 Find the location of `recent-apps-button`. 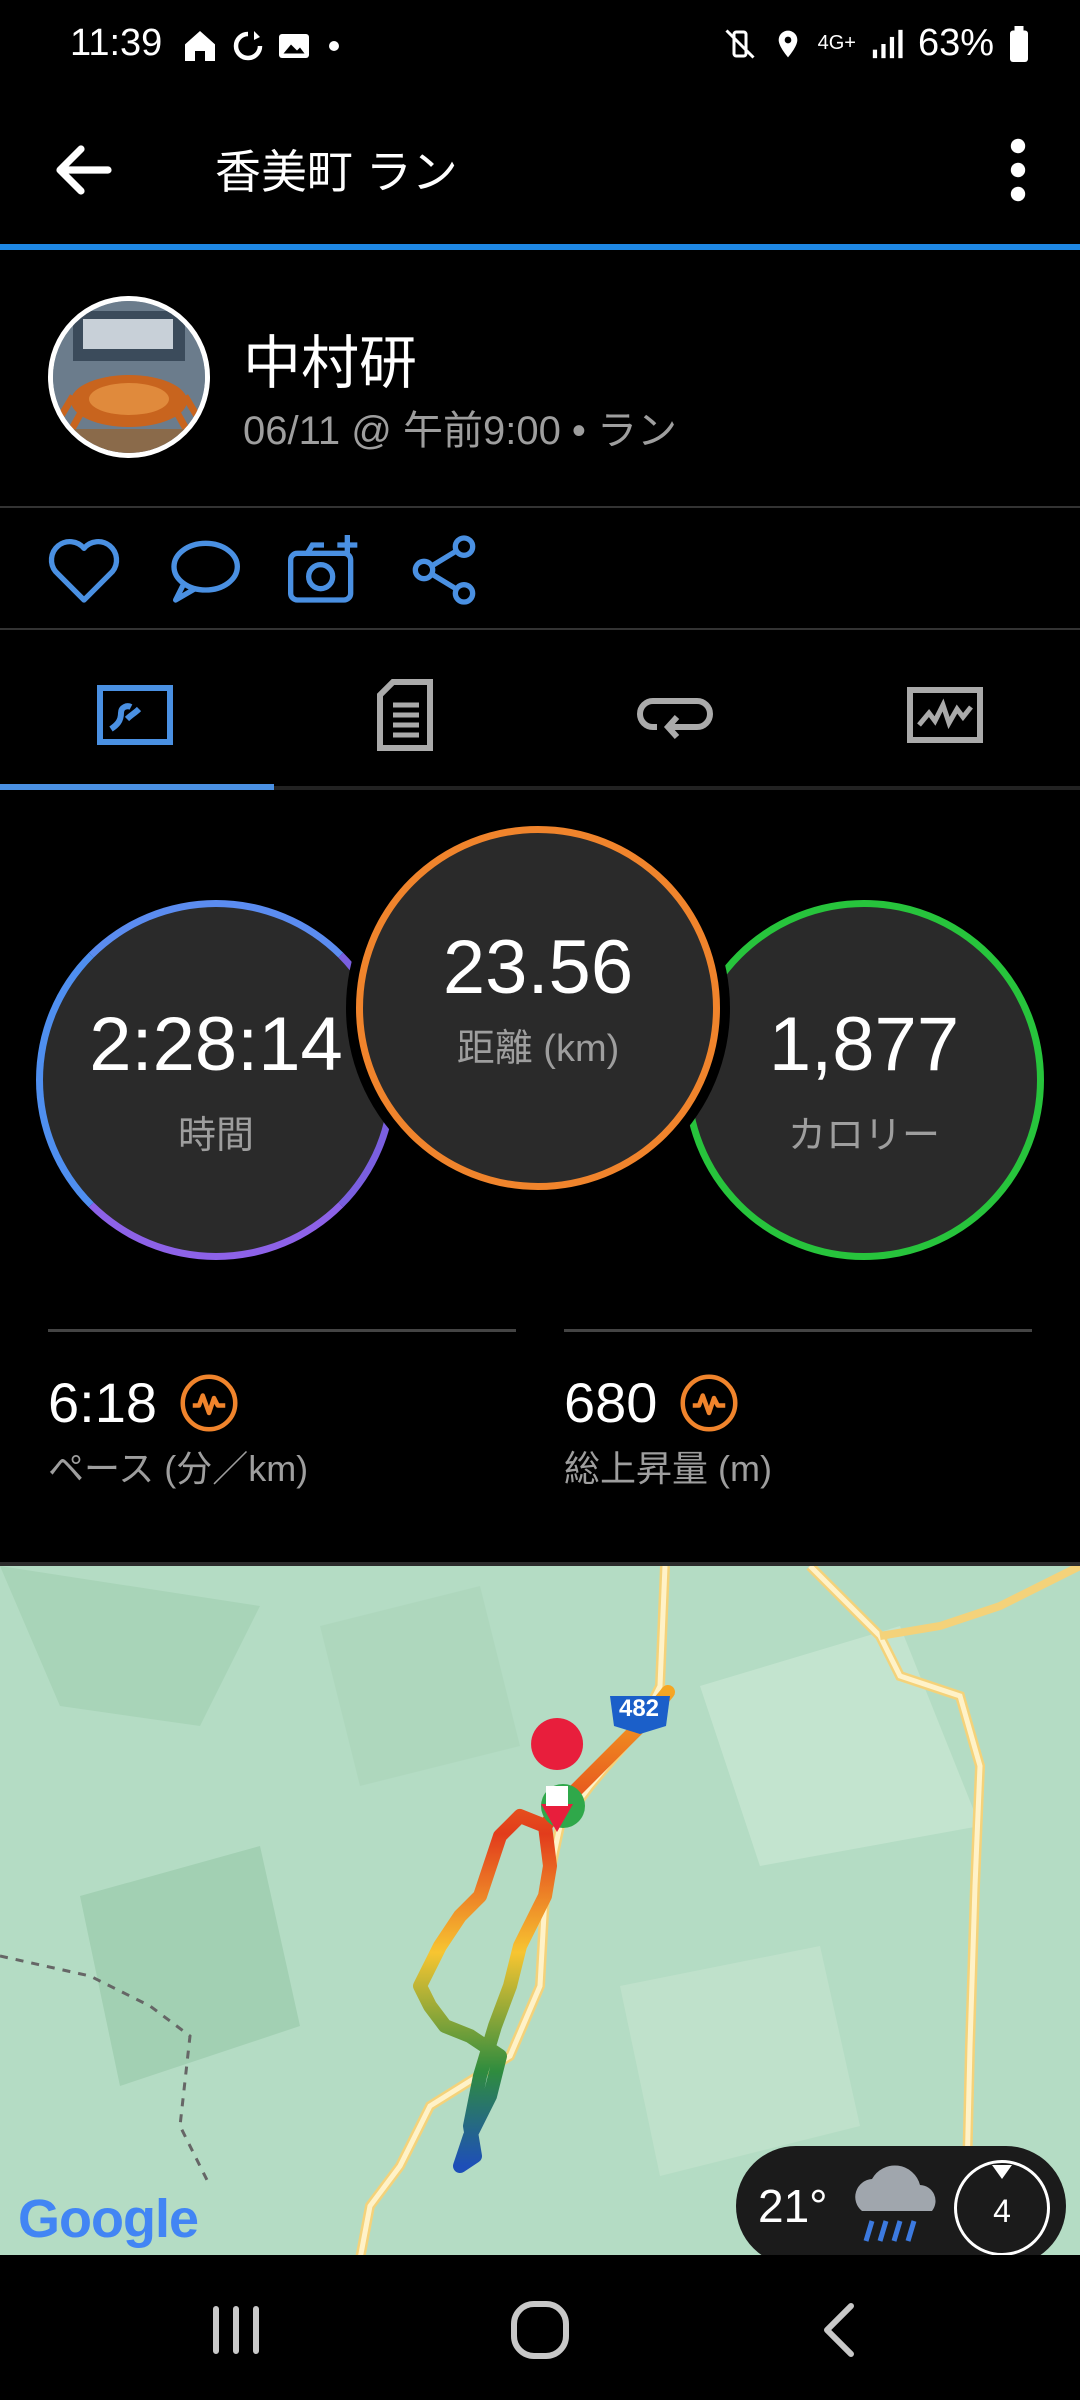

recent-apps-button is located at coordinates (236, 2330).